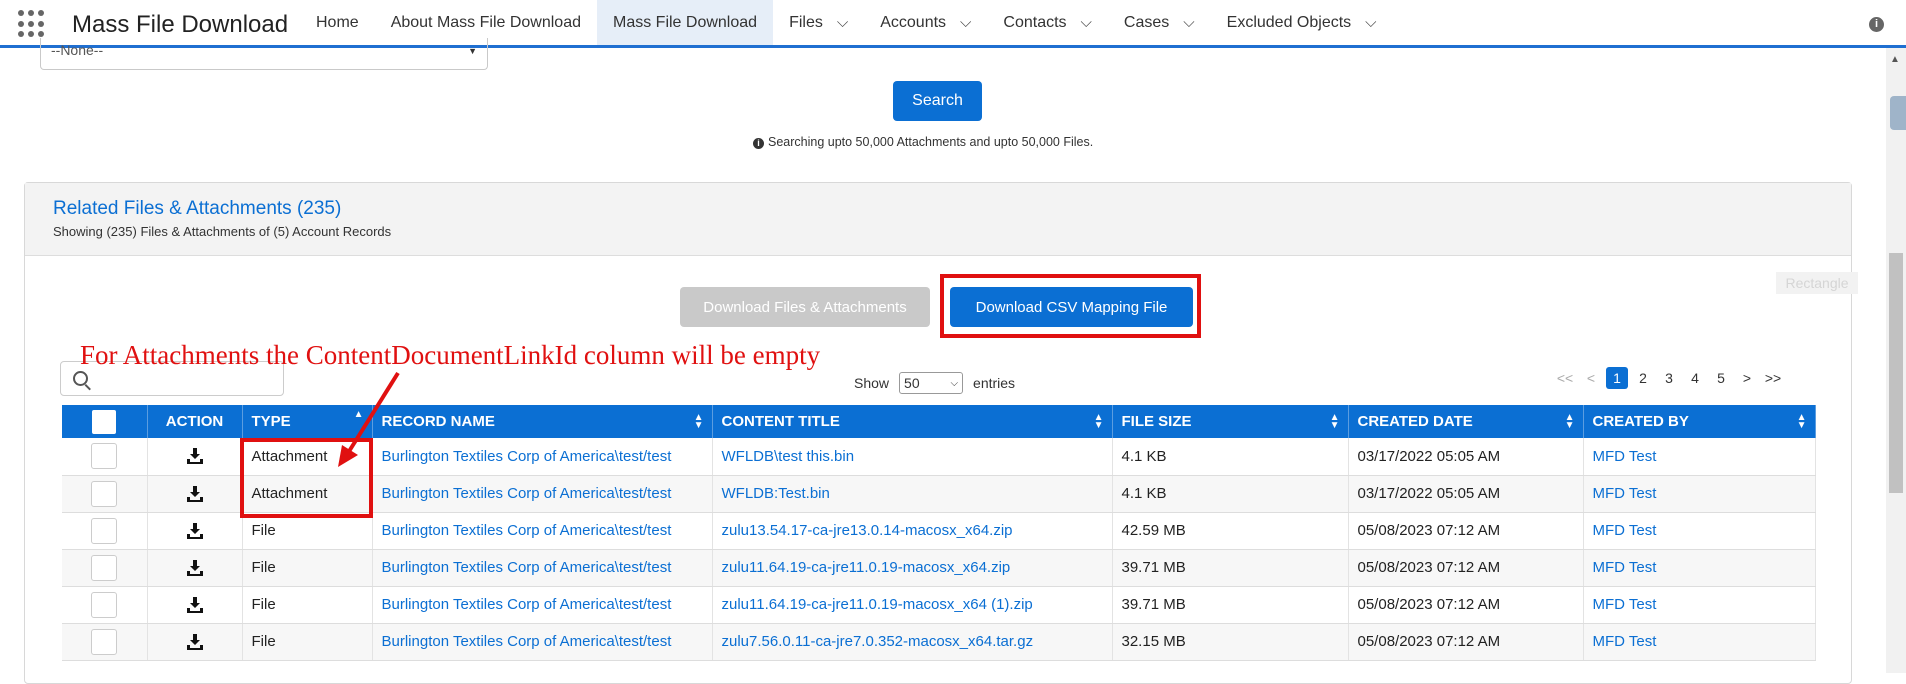 The width and height of the screenshot is (1906, 684). Describe the element at coordinates (104, 421) in the screenshot. I see `select-all-checkbox` at that location.